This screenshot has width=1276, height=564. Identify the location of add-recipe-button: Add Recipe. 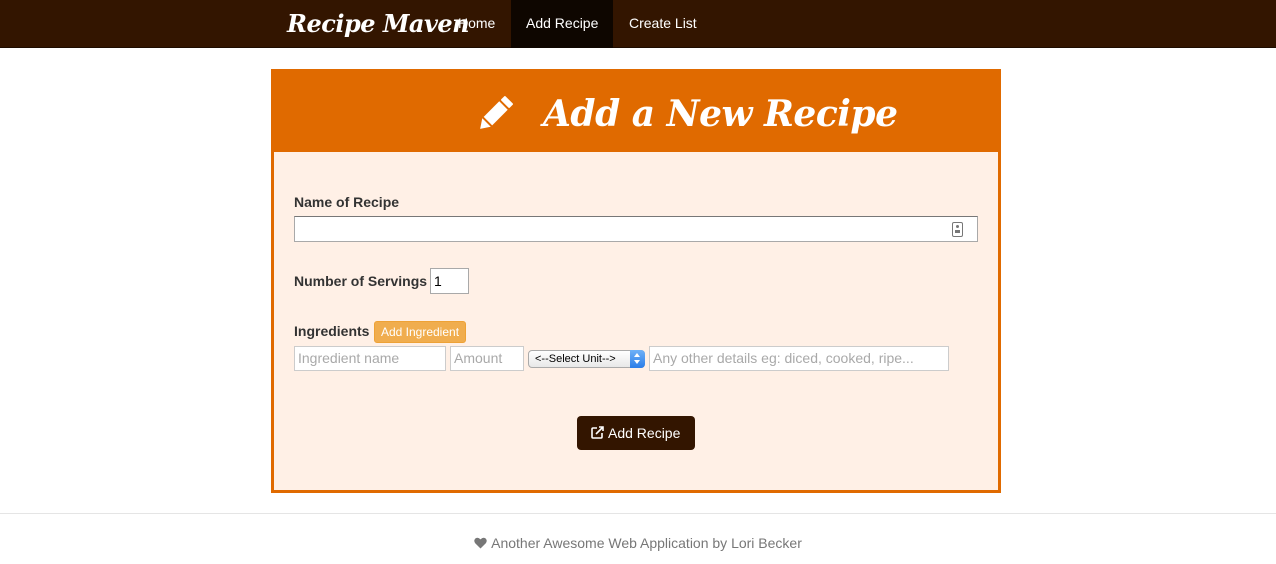
(636, 433).